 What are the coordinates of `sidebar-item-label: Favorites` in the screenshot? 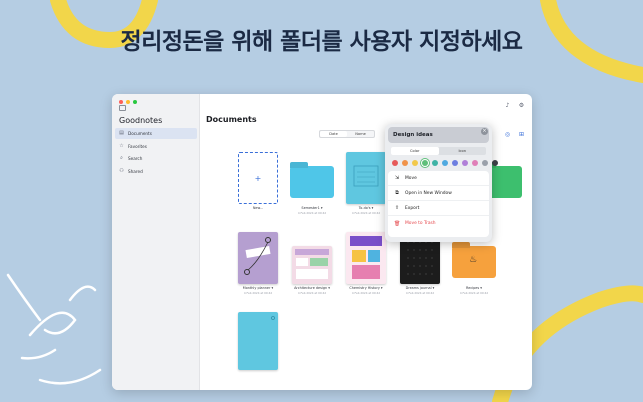 It's located at (137, 146).